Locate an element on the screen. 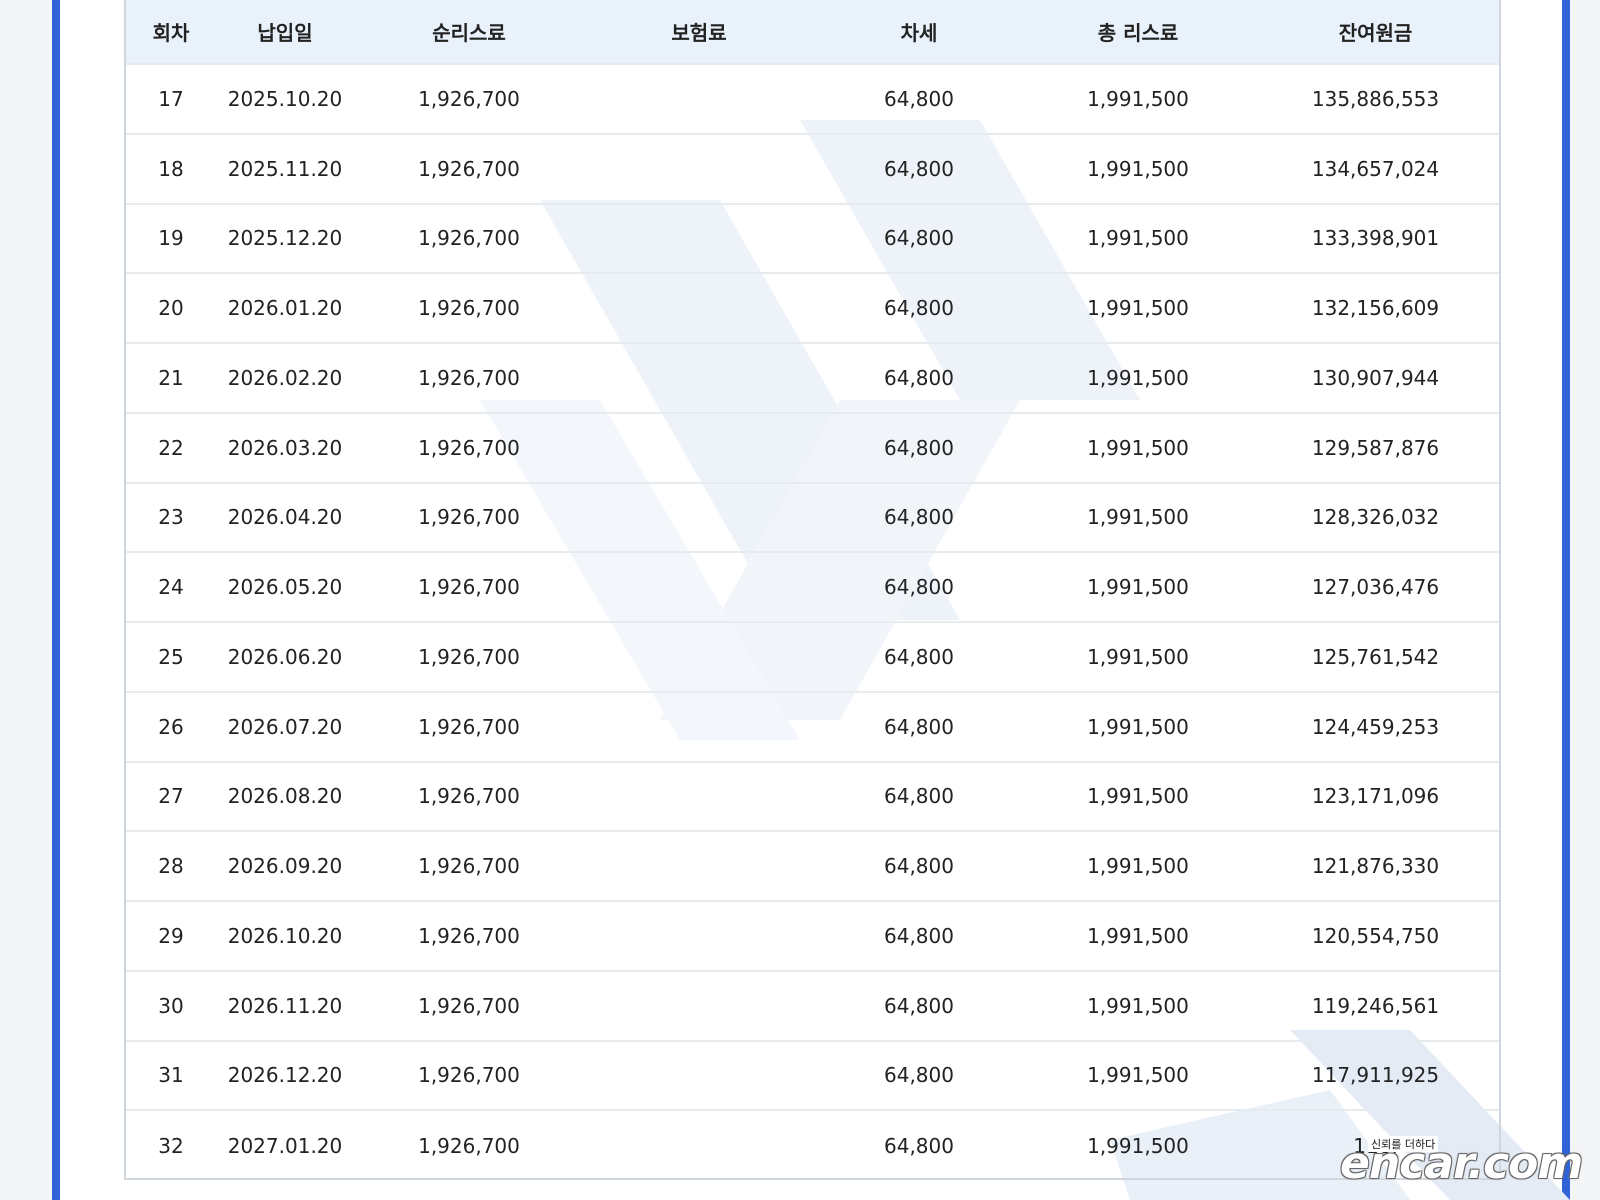 The height and width of the screenshot is (1200, 1600). brand-watermark-logo: encar.com is located at coordinates (1461, 1163).